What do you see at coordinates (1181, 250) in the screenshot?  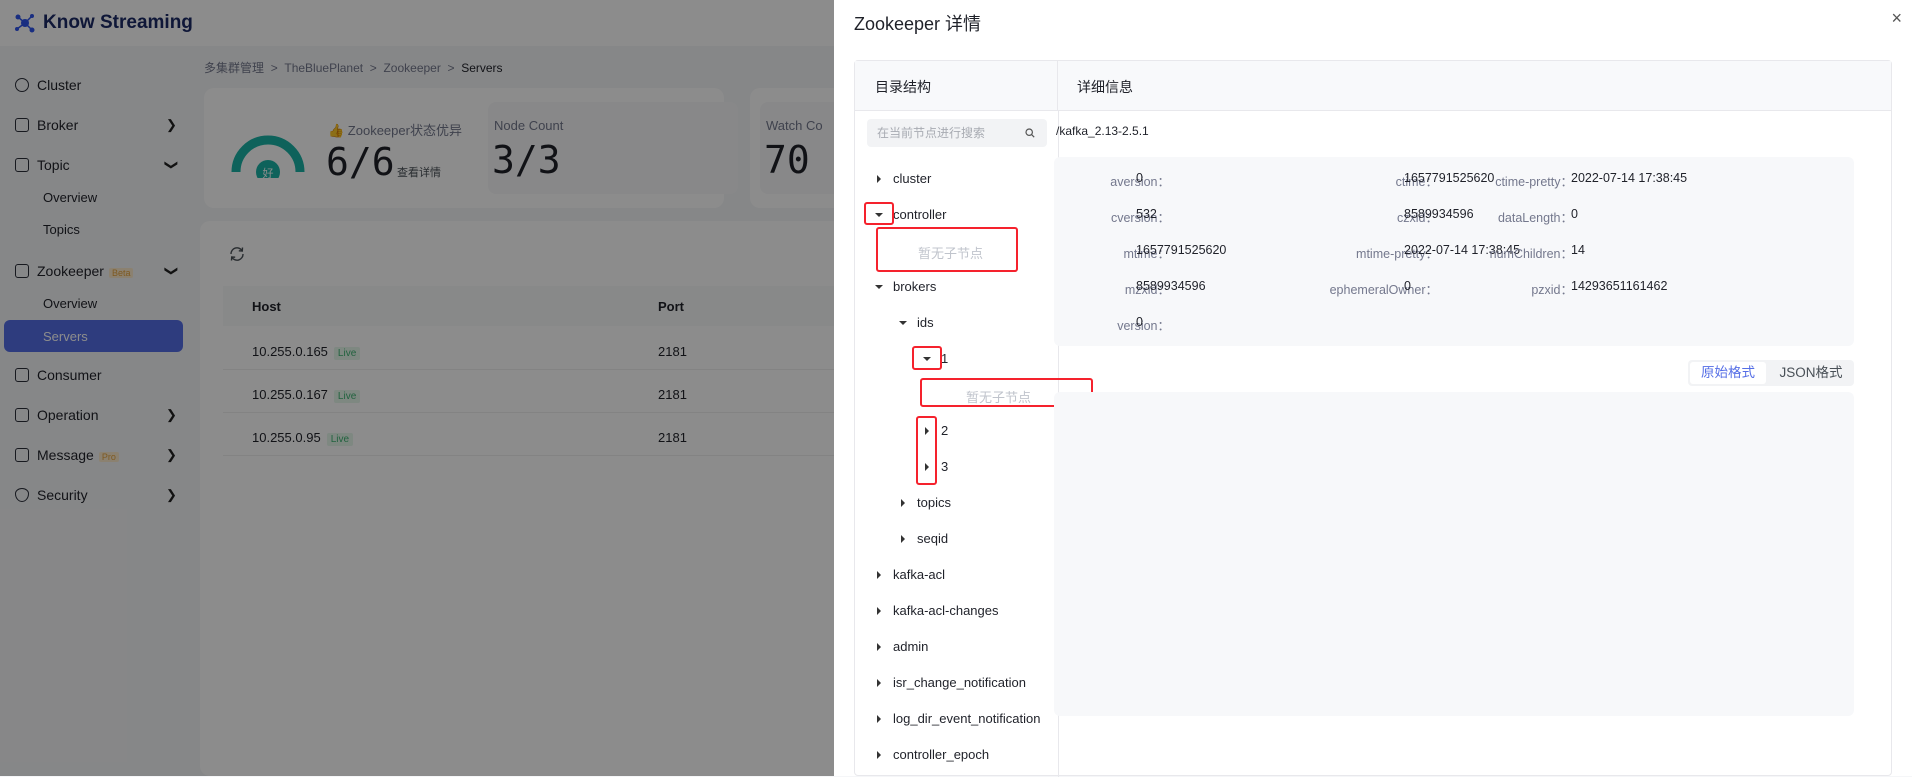 I see `stat-mtime-value: 1657791525620` at bounding box center [1181, 250].